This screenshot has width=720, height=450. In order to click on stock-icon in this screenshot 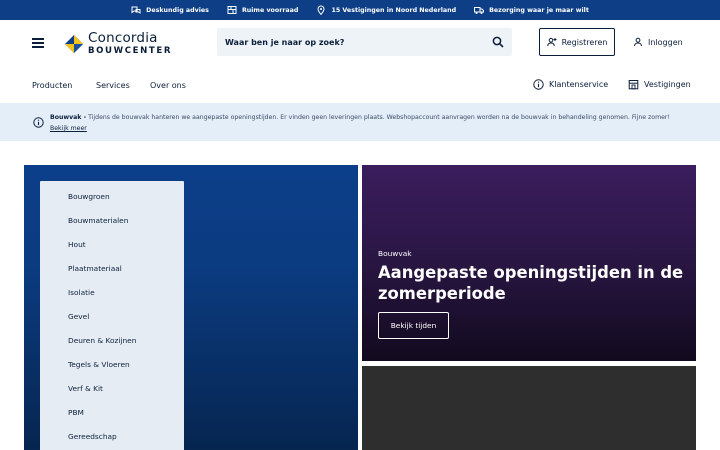, I will do `click(232, 10)`.